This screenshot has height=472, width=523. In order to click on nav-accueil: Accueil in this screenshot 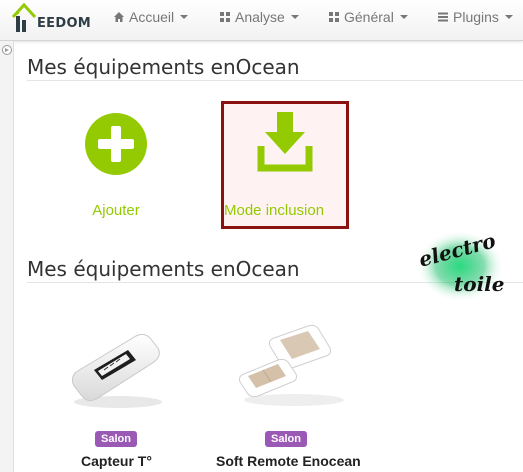, I will do `click(151, 17)`.